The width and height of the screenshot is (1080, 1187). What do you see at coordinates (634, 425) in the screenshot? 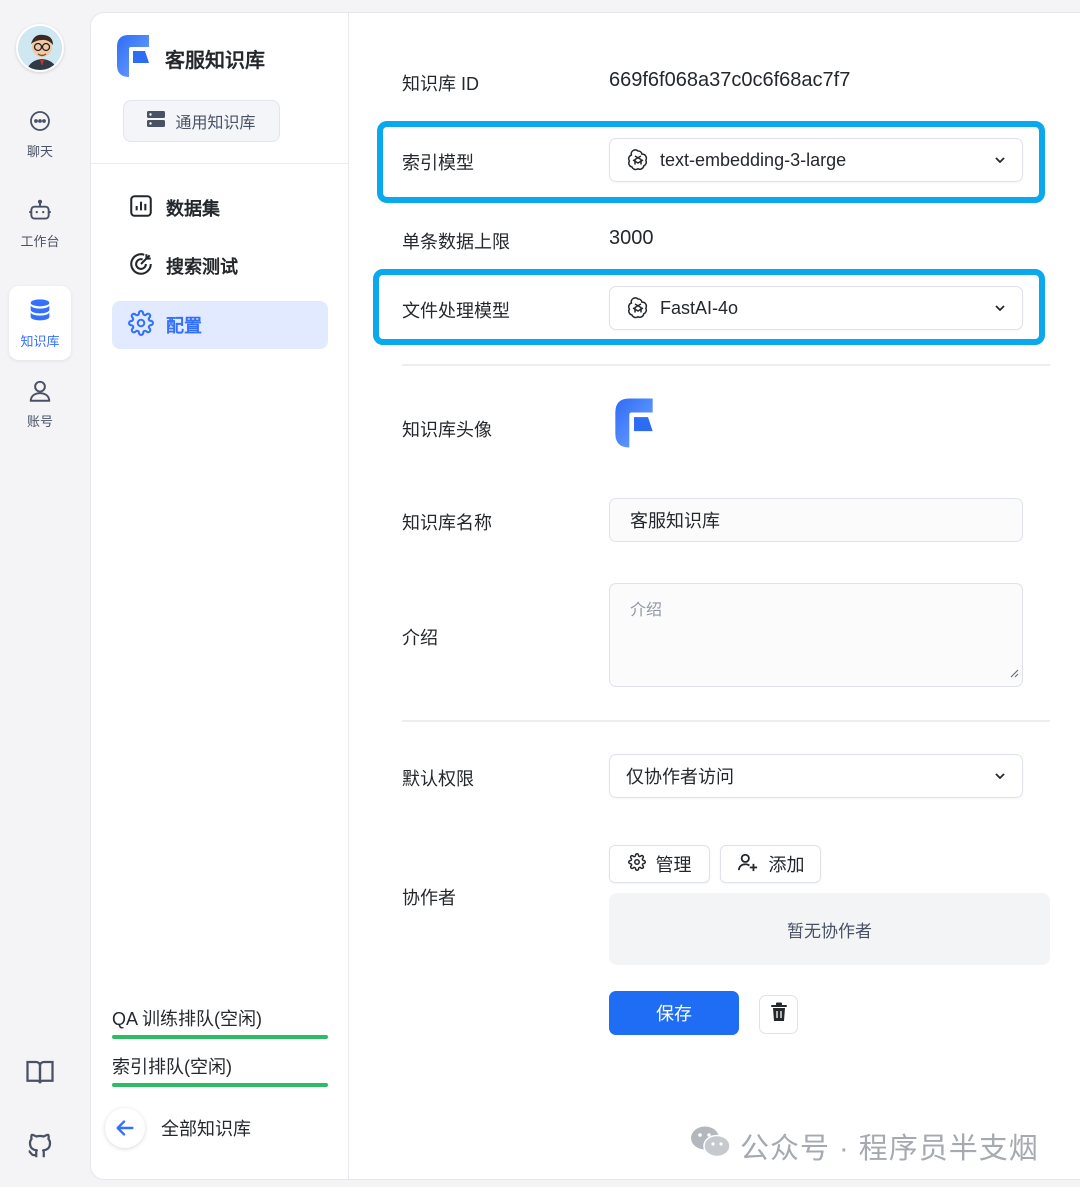
I see `kb-avatar-image` at bounding box center [634, 425].